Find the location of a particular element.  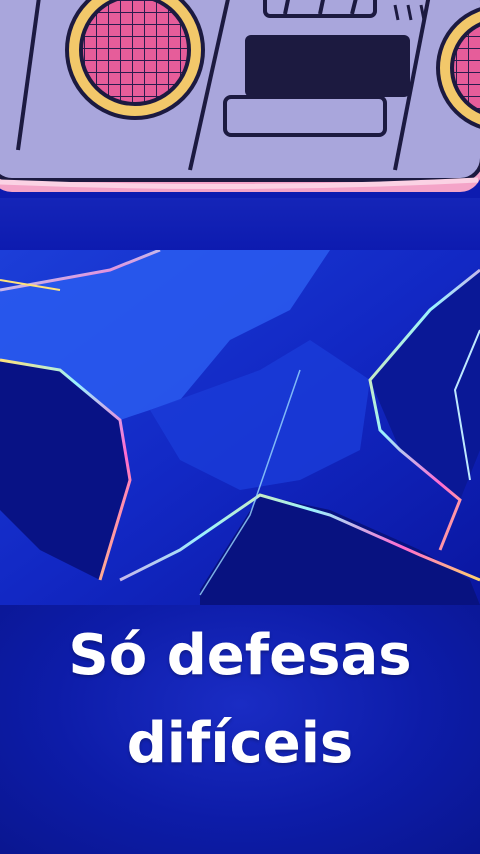

caption-line-2: difíceis is located at coordinates (240, 743).